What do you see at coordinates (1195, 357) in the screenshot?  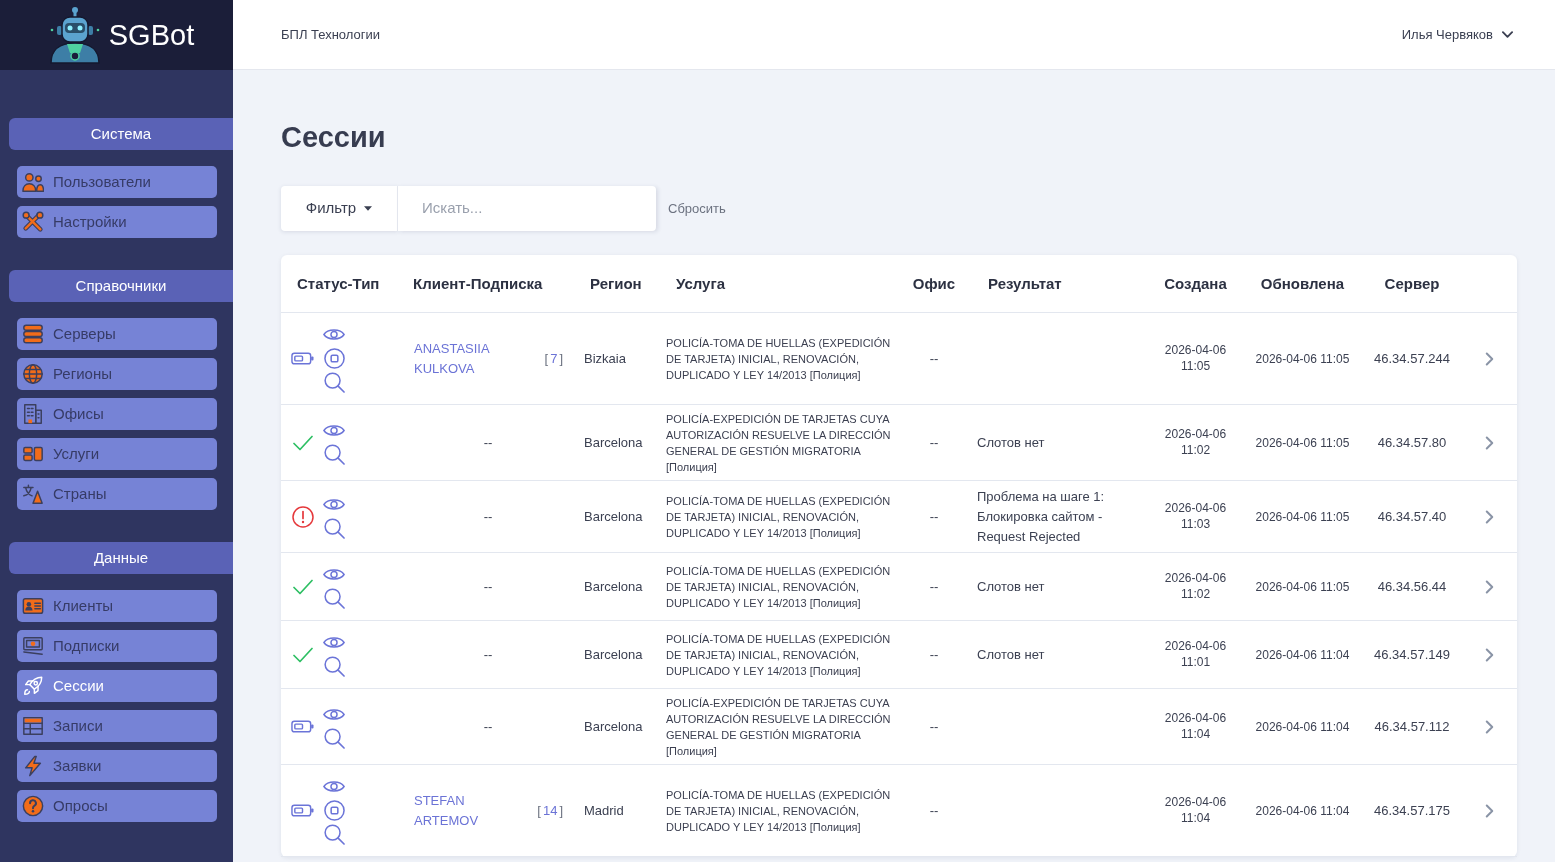 I see `created-date: 2026-04-06 11:05` at bounding box center [1195, 357].